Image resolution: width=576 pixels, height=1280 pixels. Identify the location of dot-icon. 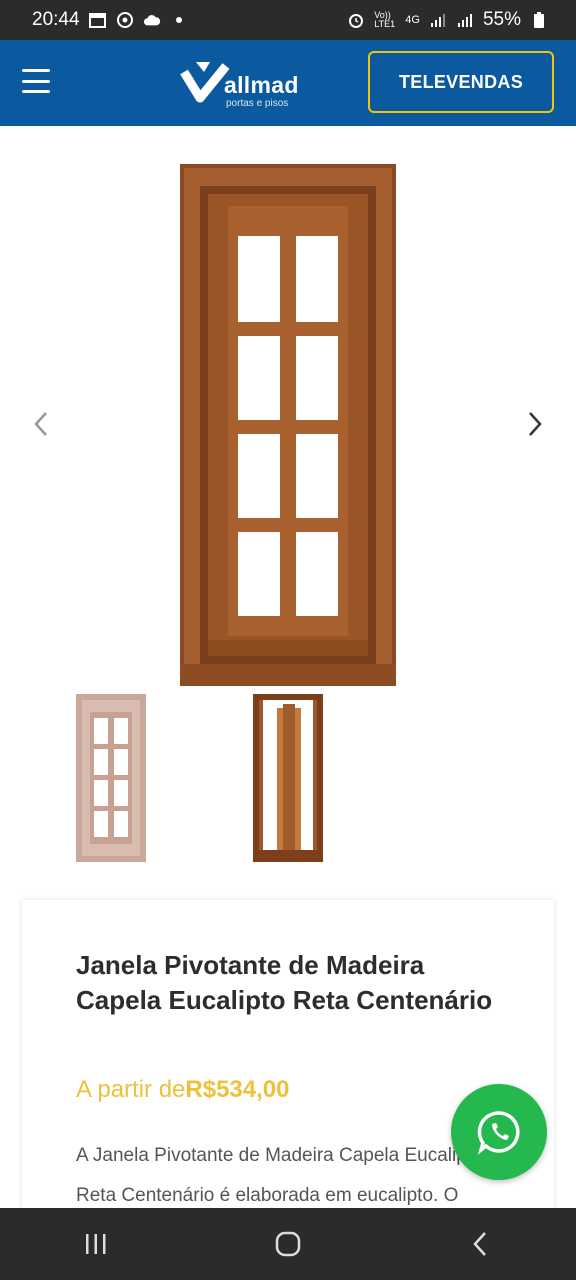
(179, 20).